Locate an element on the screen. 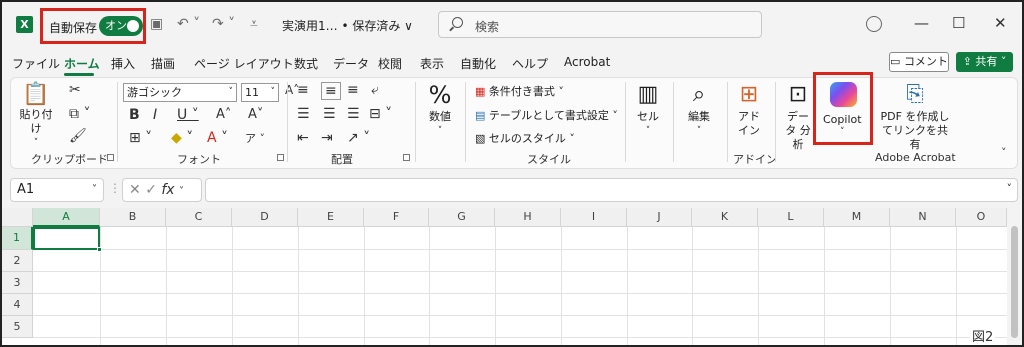  font-launcher-icon is located at coordinates (280, 157).